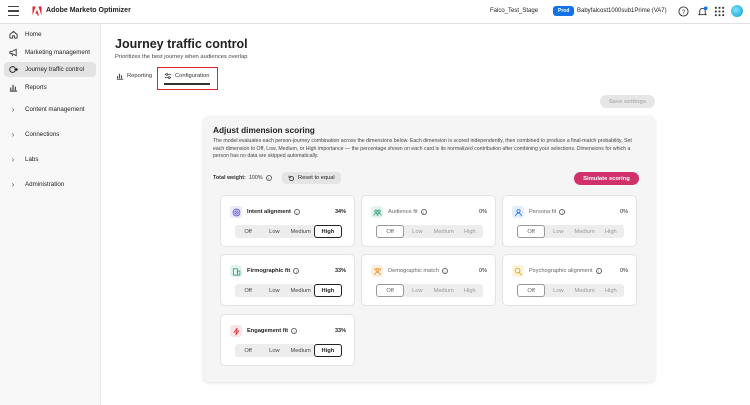  I want to click on engagement-icon, so click(236, 331).